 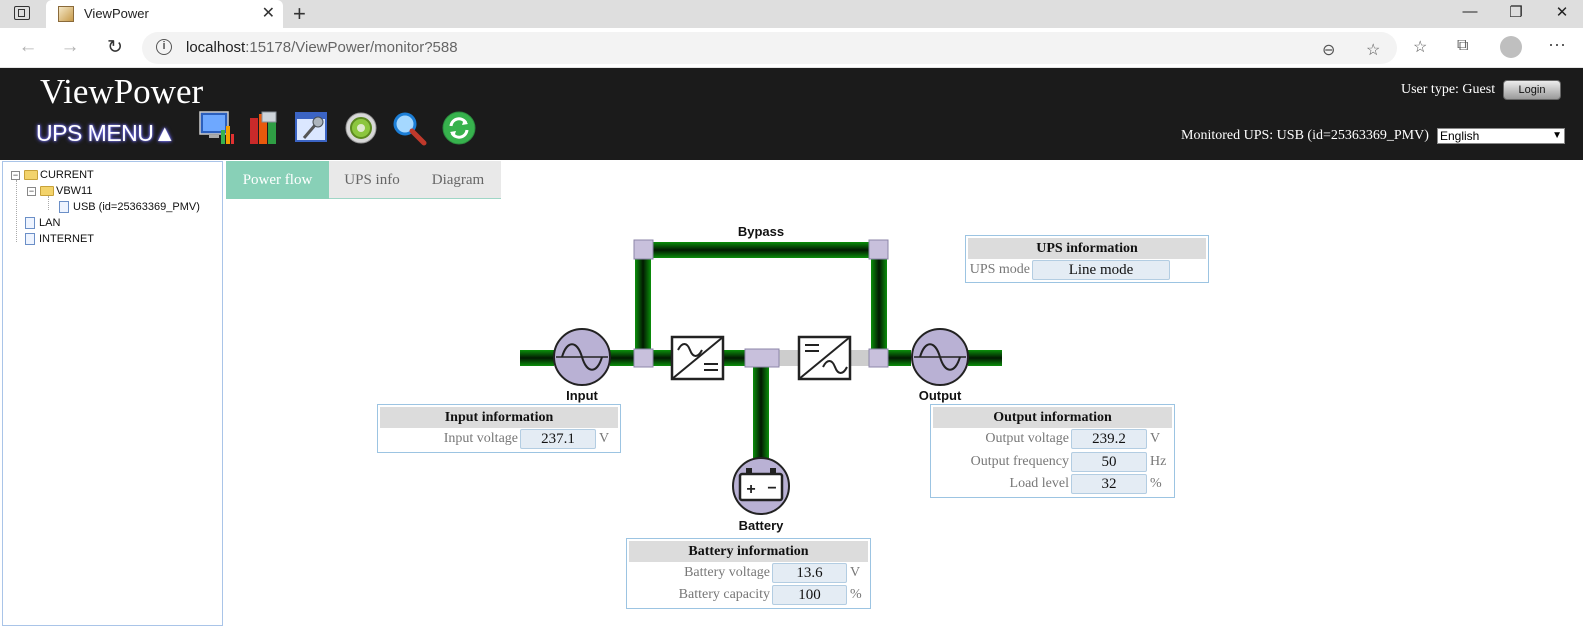 I want to click on back-icon: ←, so click(x=28, y=47).